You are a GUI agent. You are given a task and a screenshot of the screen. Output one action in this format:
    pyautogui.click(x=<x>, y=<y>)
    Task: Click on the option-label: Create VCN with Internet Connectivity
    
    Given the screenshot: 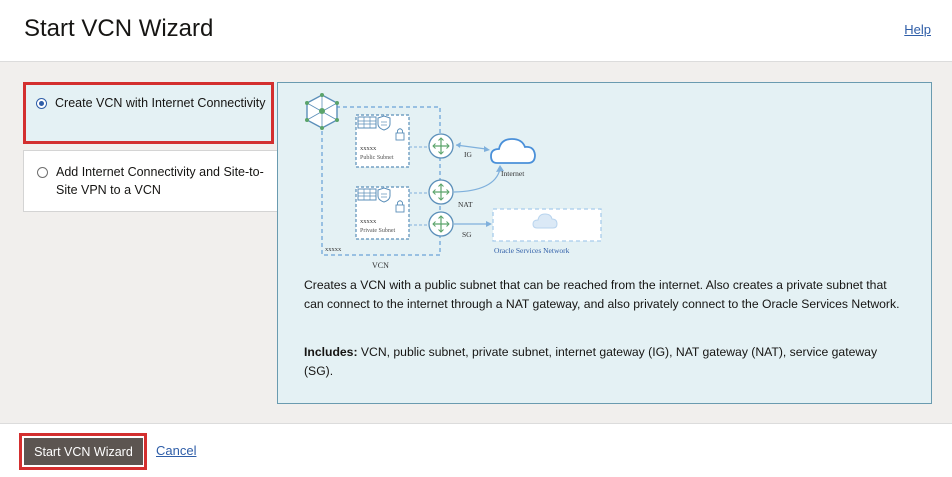 What is the action you would take?
    pyautogui.click(x=160, y=103)
    